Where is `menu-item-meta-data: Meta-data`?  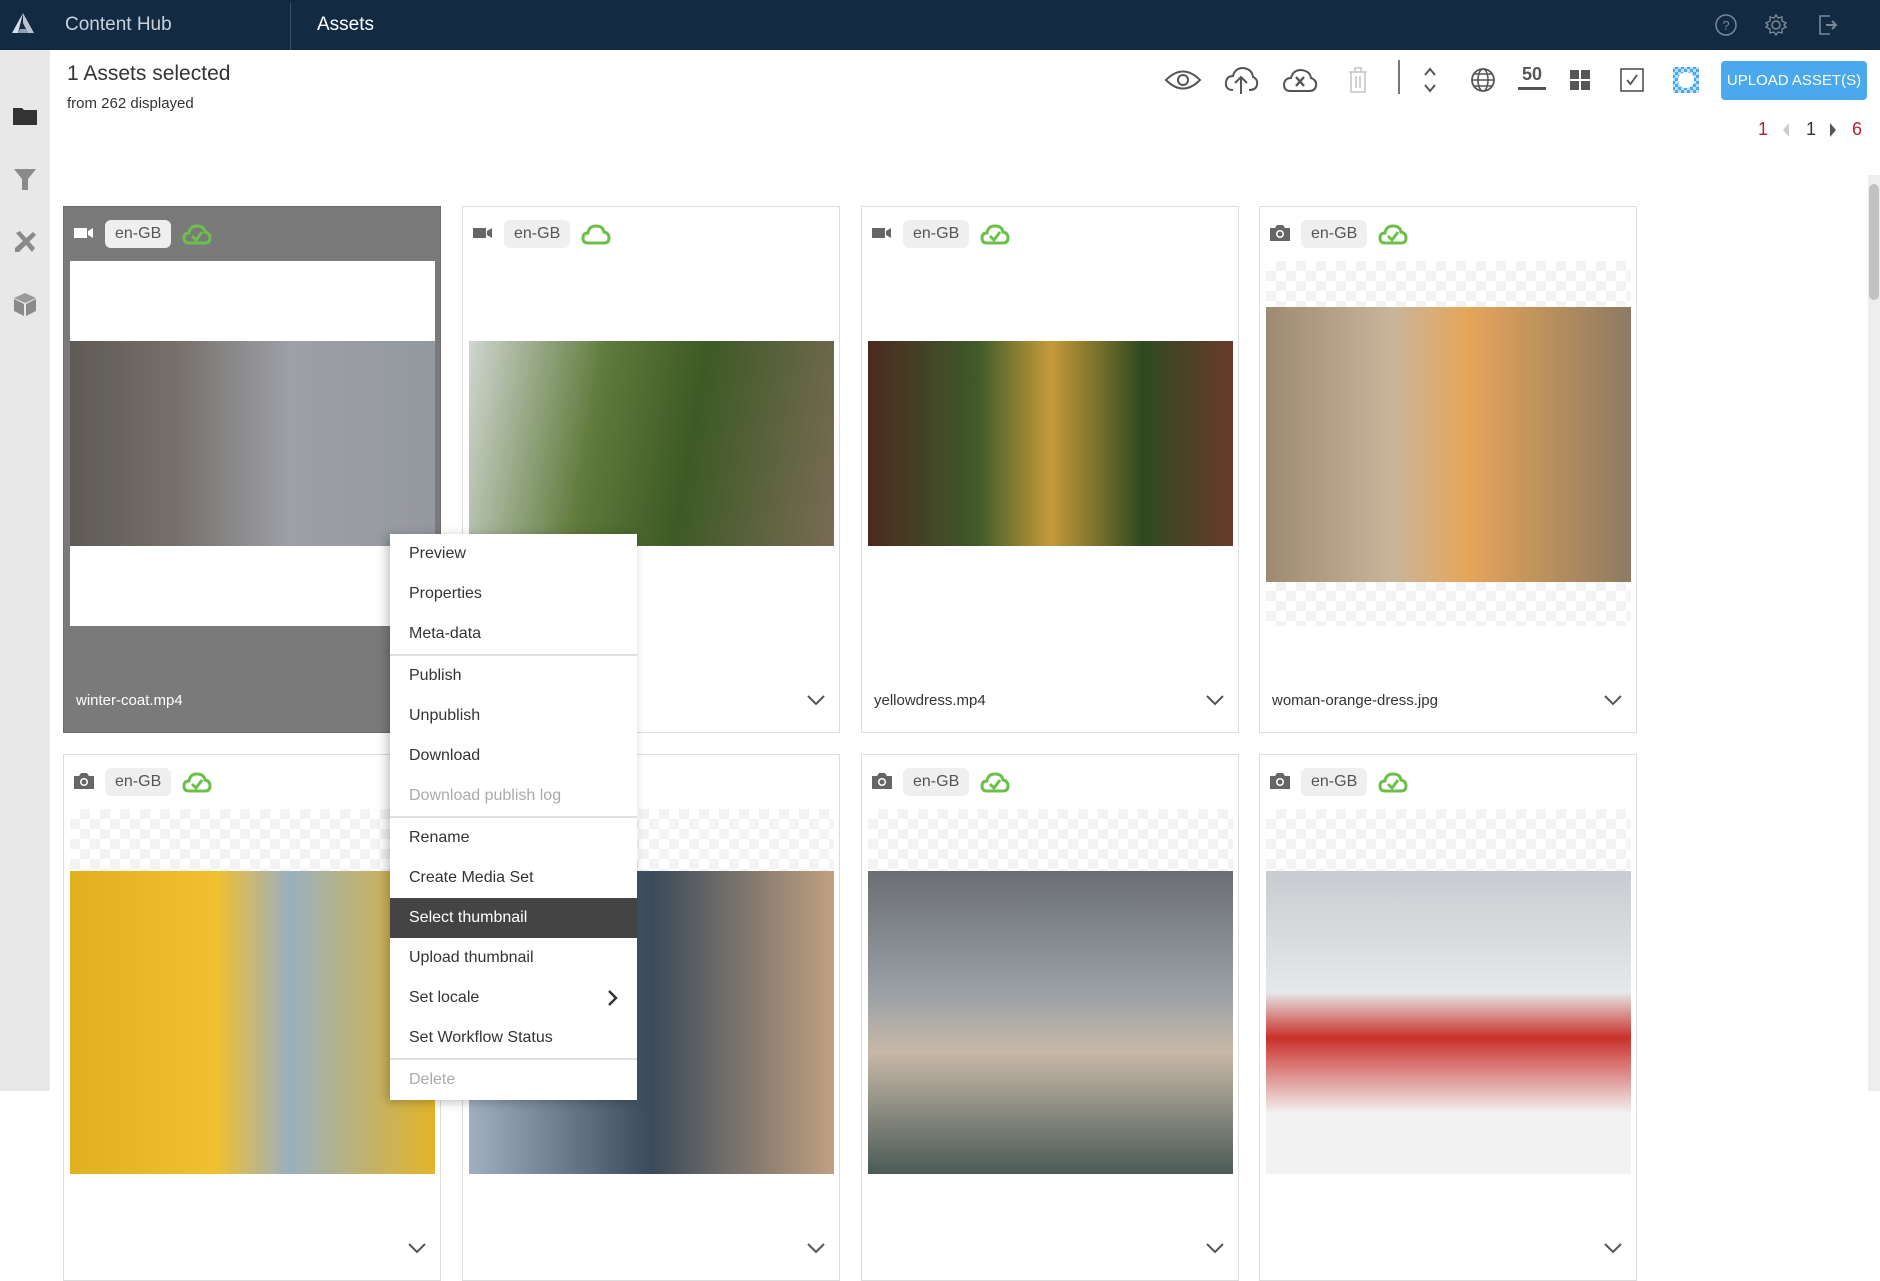
menu-item-meta-data: Meta-data is located at coordinates (513, 634).